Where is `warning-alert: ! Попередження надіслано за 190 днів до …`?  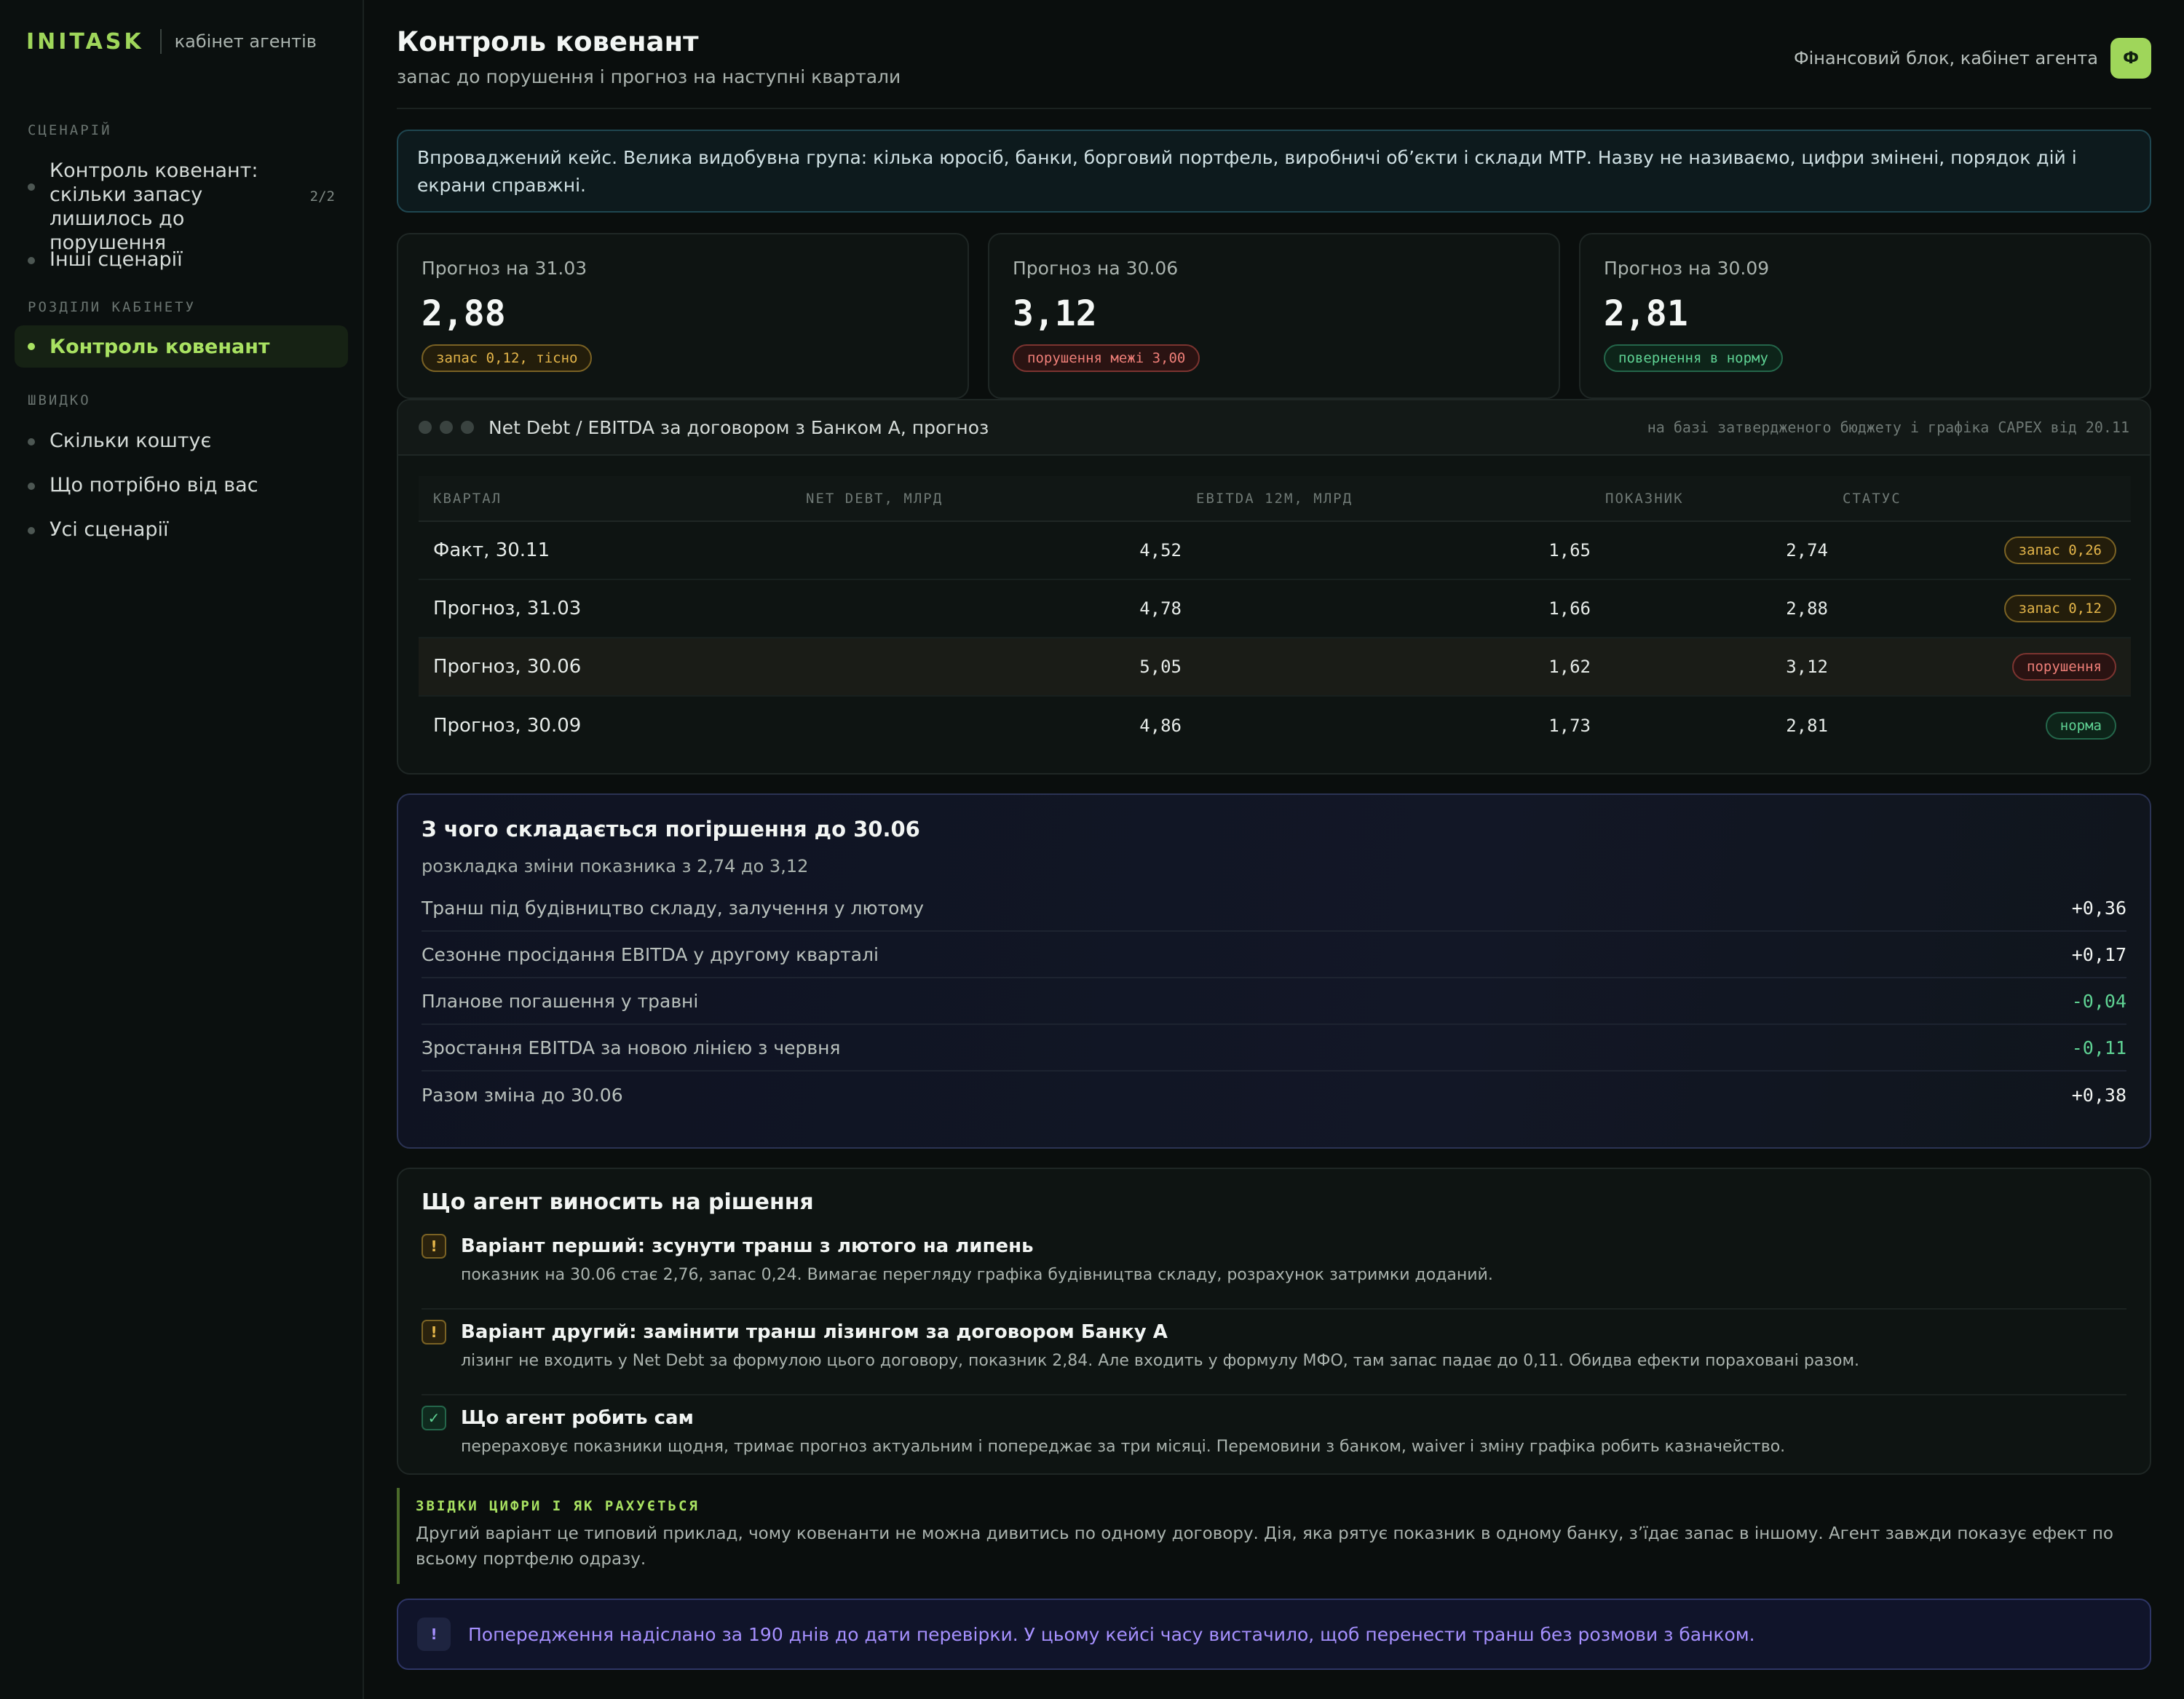
warning-alert: ! Попередження надіслано за 190 днів до … is located at coordinates (1274, 1634).